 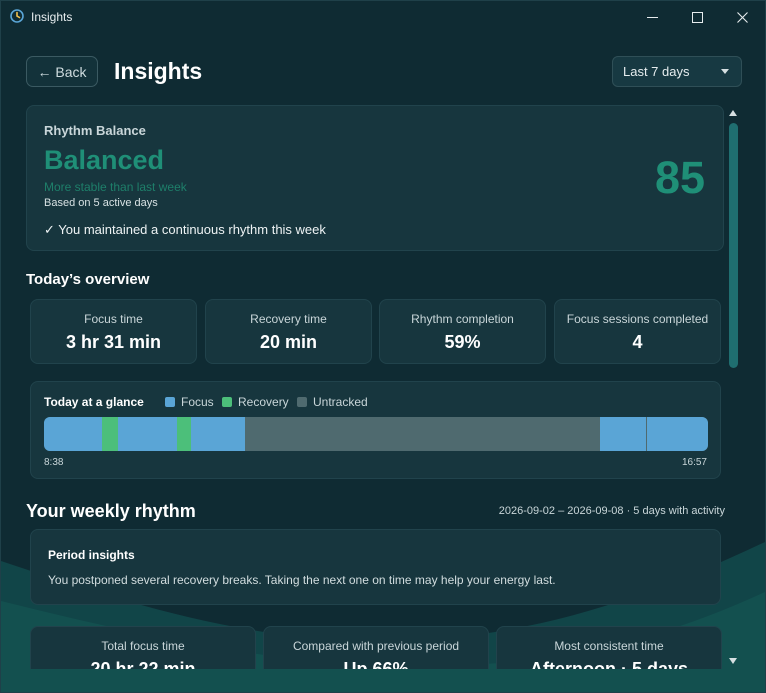 I want to click on back-button: ← Back, so click(x=62, y=71).